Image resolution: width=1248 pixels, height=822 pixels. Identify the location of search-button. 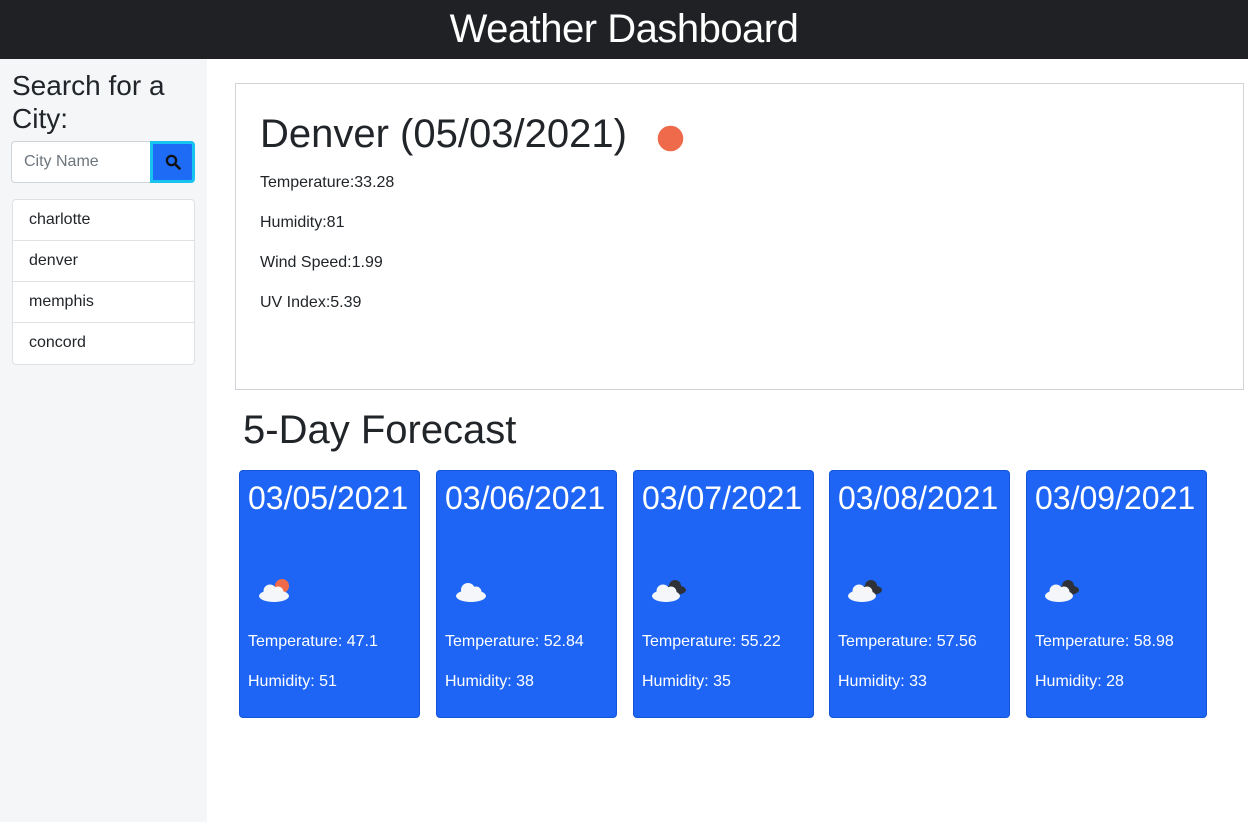
(172, 162).